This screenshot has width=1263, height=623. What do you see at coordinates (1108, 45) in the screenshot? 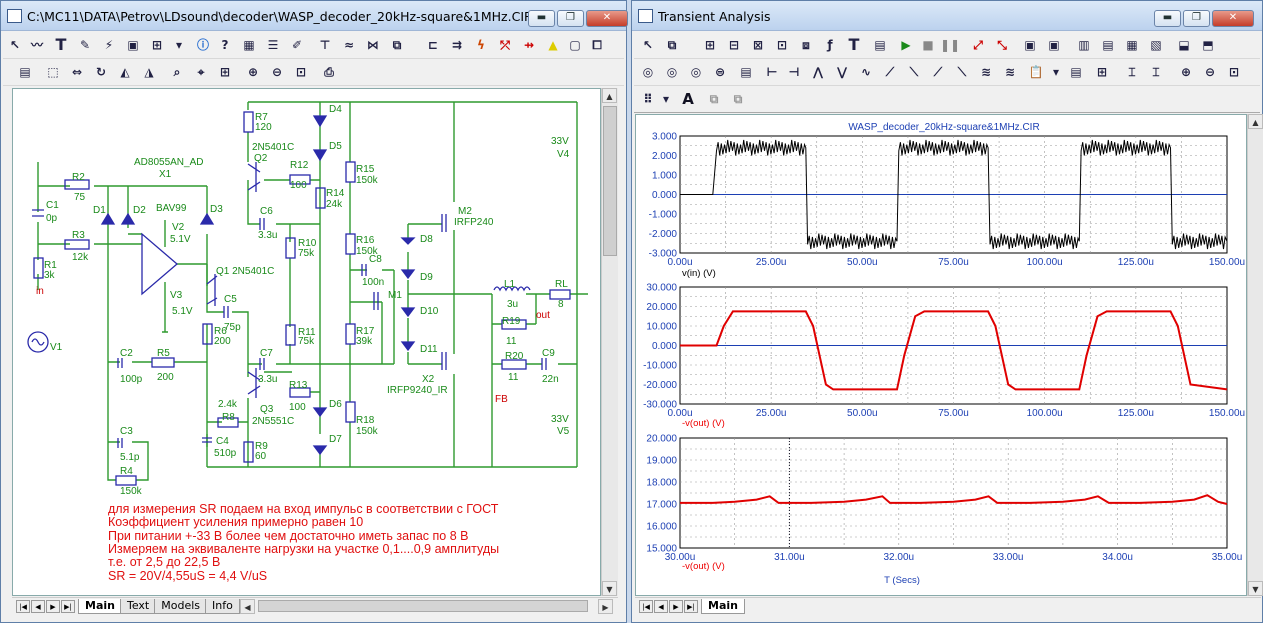
I see `layout-2-icon: ▤` at bounding box center [1108, 45].